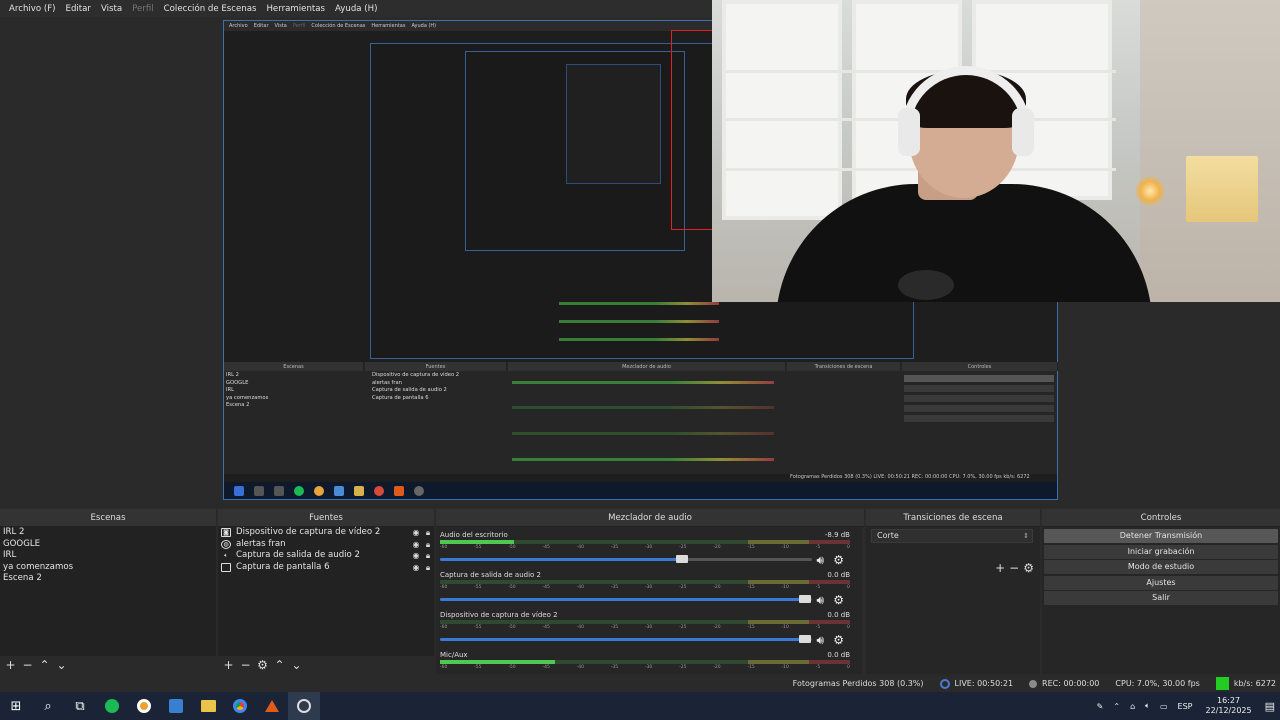  I want to click on settings-button: Ajustes, so click(1161, 582).